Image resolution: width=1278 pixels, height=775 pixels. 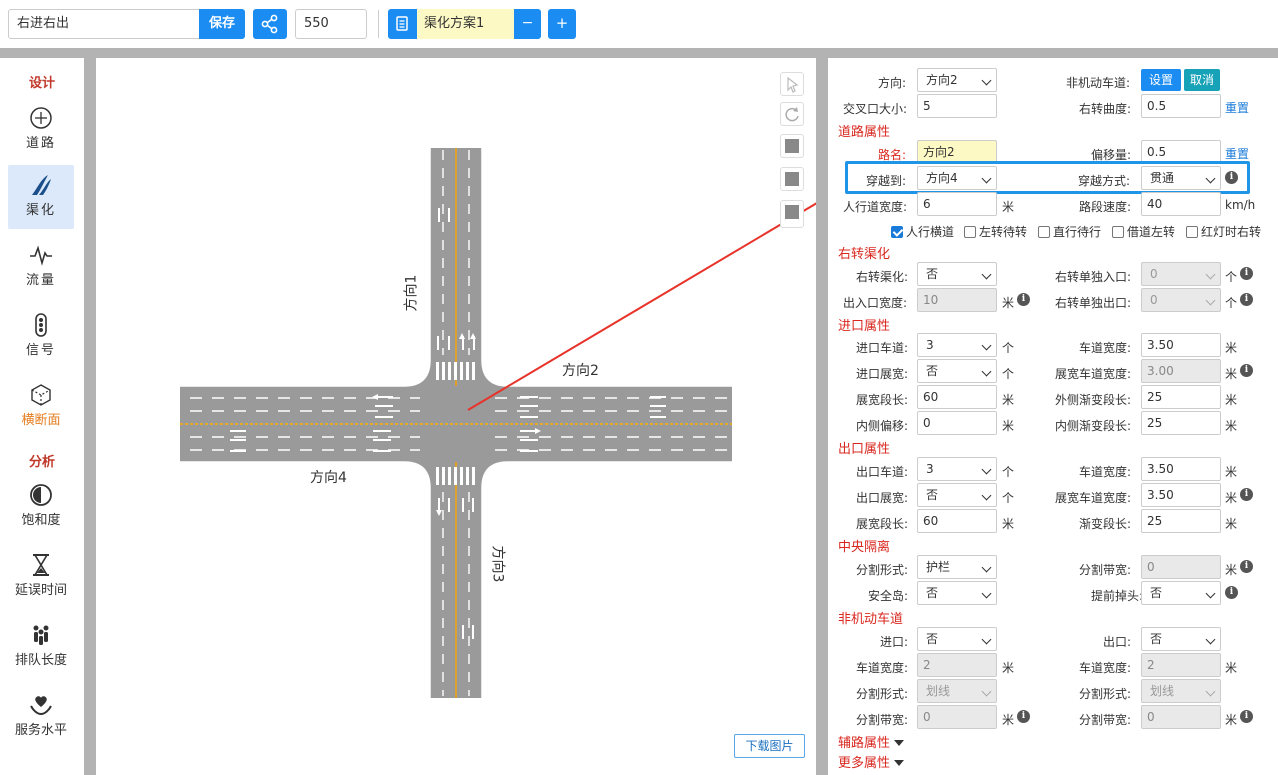 I want to click on median-form-label: 分割形式:, so click(x=882, y=570).